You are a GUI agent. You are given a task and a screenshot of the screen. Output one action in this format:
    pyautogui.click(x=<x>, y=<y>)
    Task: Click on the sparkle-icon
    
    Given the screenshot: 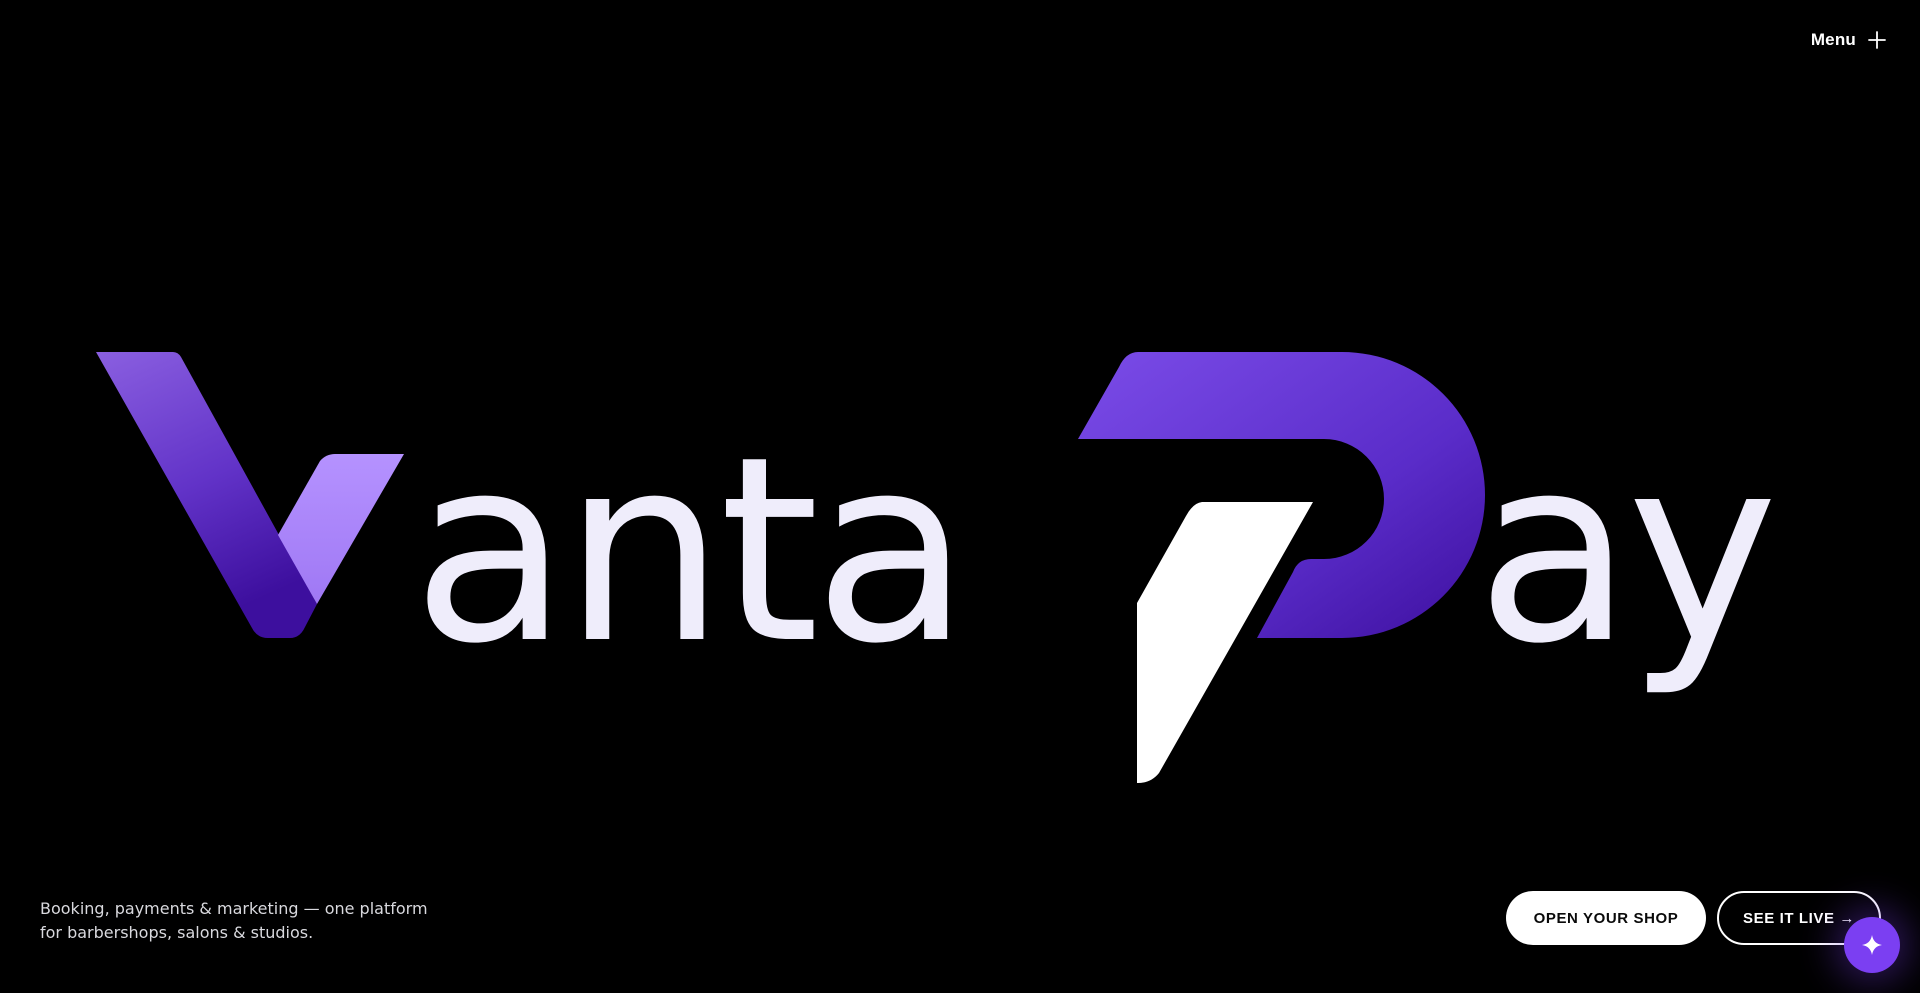 What is the action you would take?
    pyautogui.click(x=1872, y=945)
    